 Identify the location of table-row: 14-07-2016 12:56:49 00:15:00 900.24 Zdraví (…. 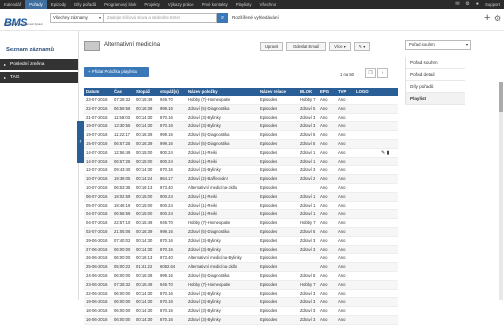
(241, 153).